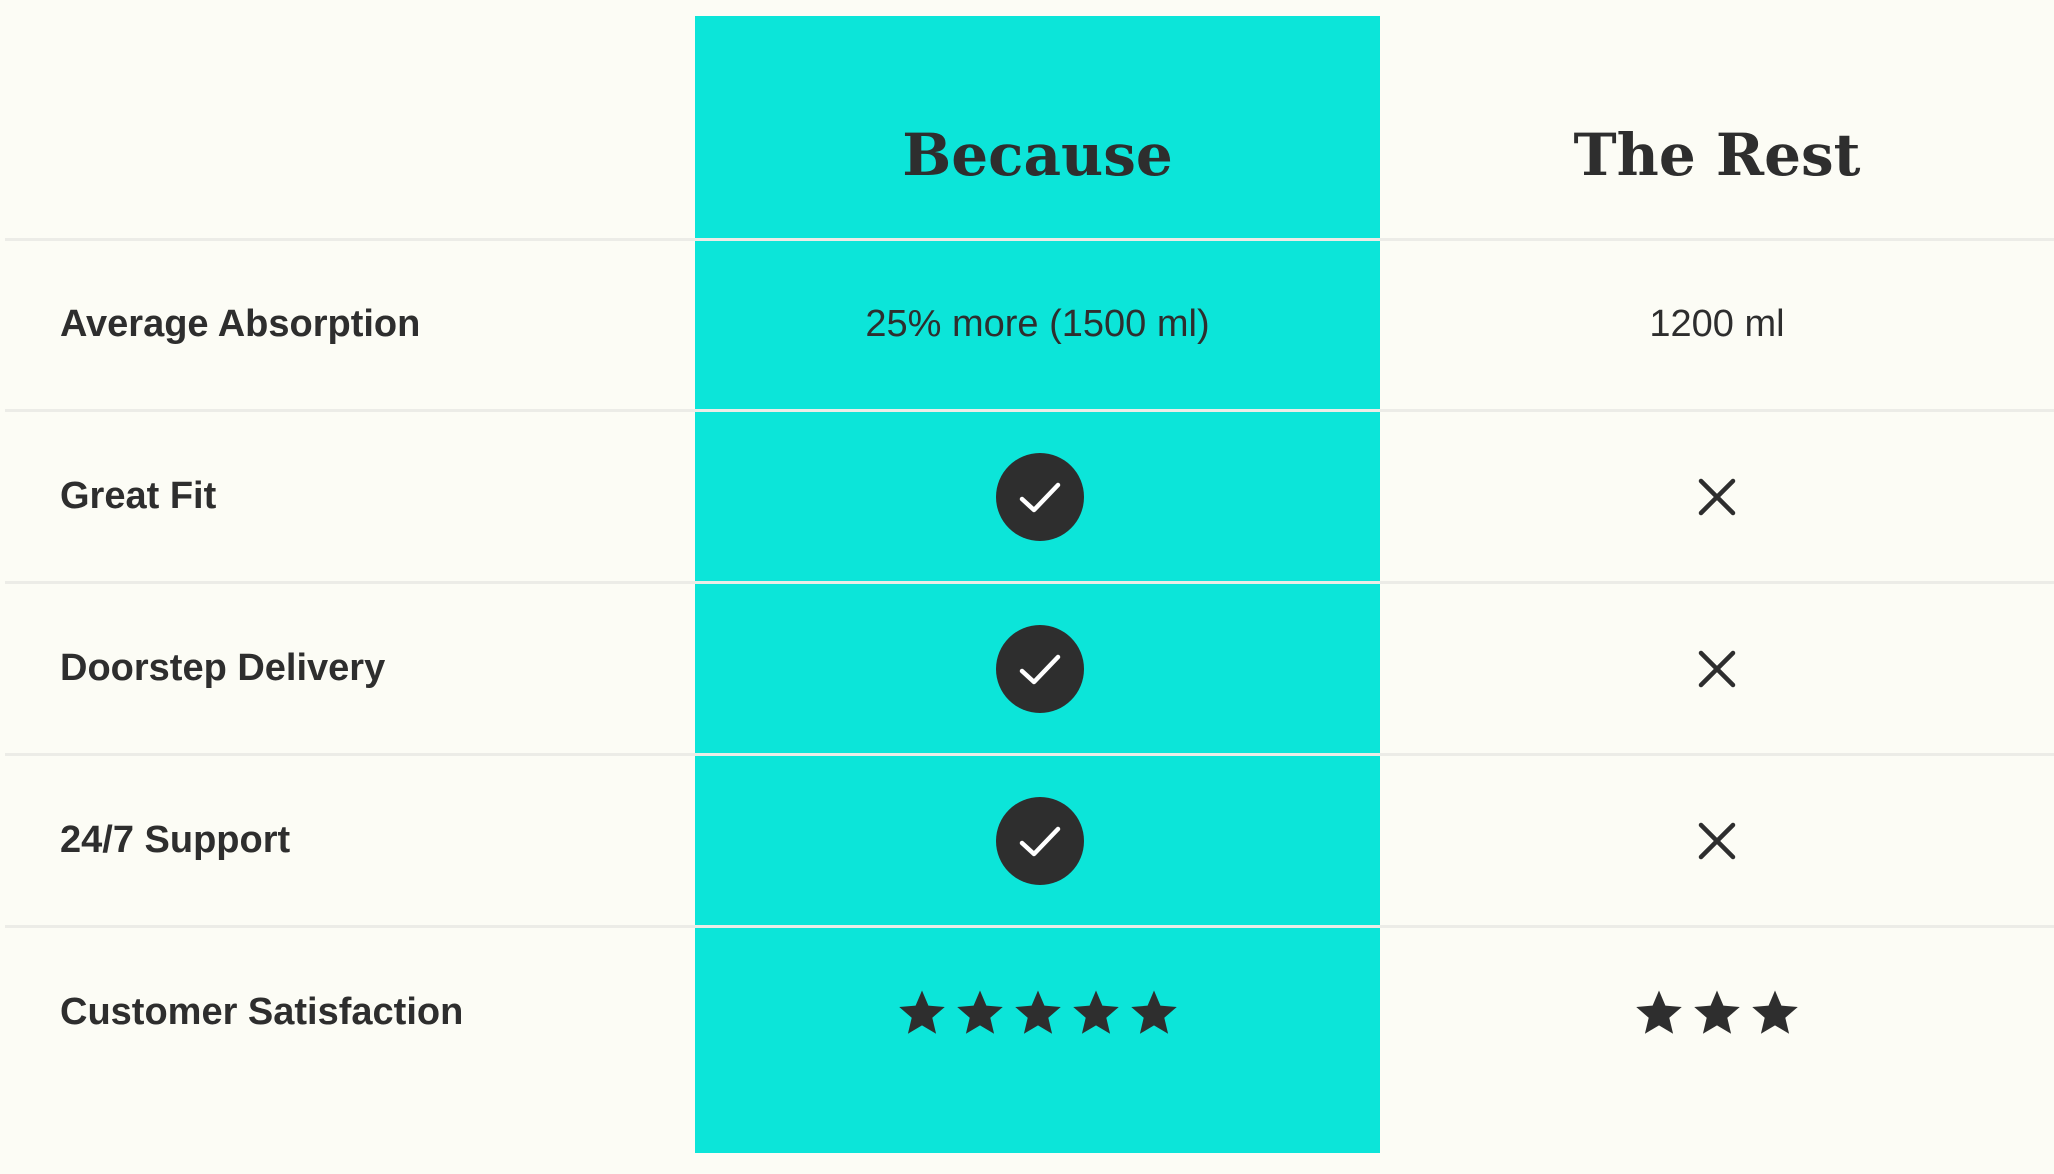  I want to click on table-row-doorstep-delivery: Doorstep Delivery, so click(1027, 668).